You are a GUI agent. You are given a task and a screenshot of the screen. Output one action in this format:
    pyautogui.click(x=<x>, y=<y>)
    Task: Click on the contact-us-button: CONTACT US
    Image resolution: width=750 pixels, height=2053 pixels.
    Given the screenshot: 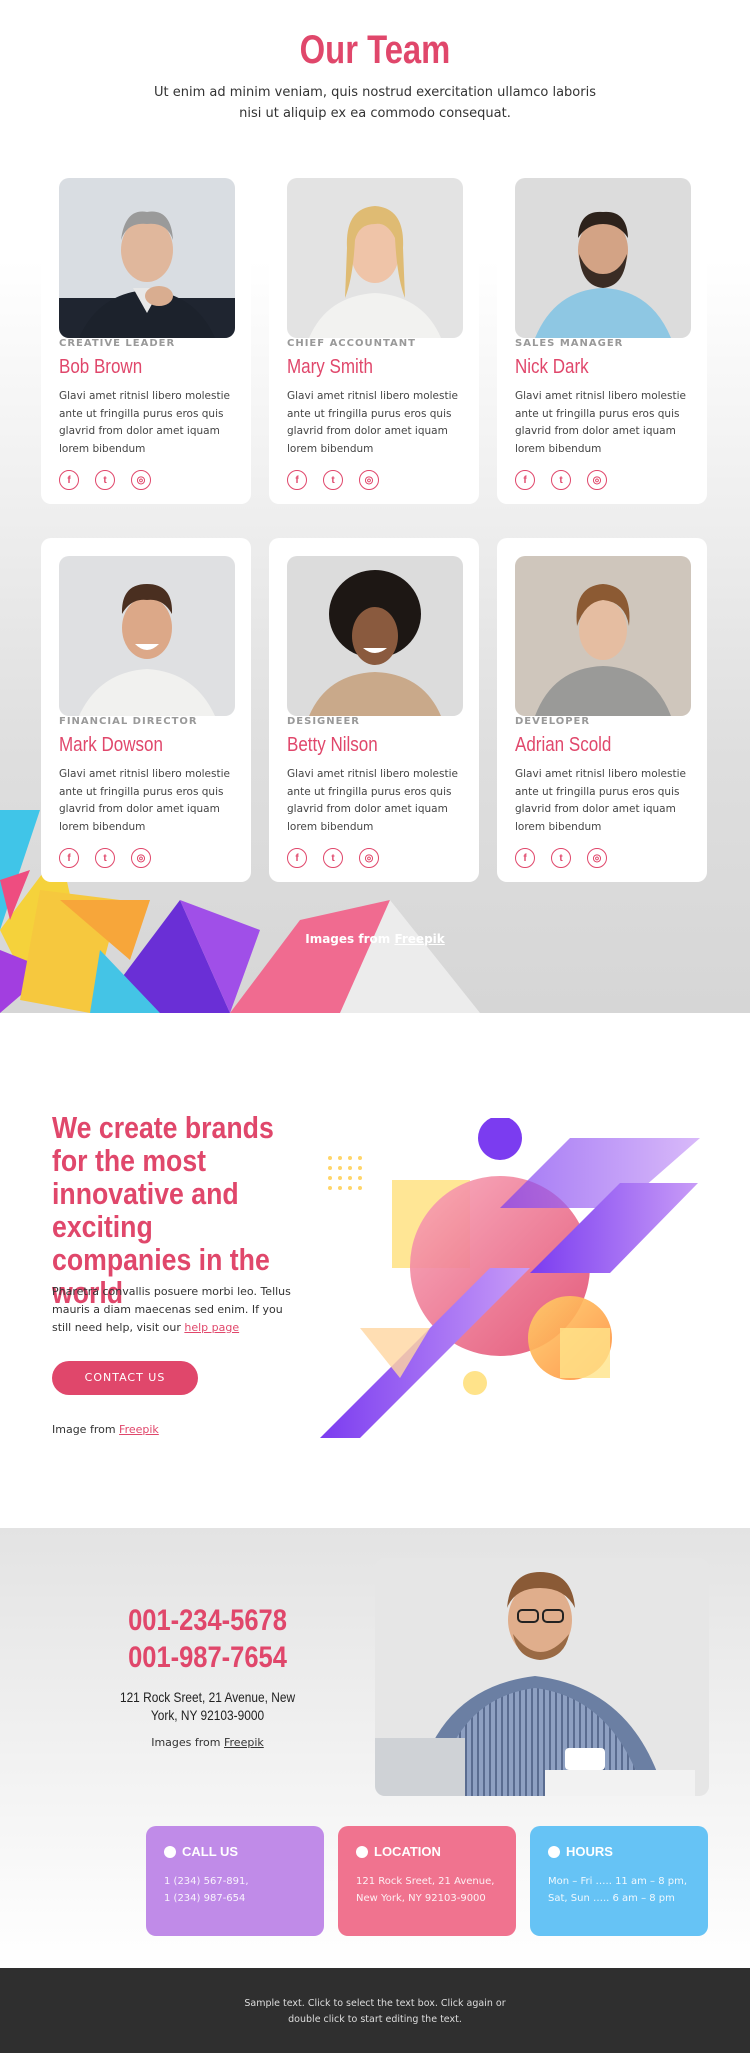 What is the action you would take?
    pyautogui.click(x=125, y=1378)
    